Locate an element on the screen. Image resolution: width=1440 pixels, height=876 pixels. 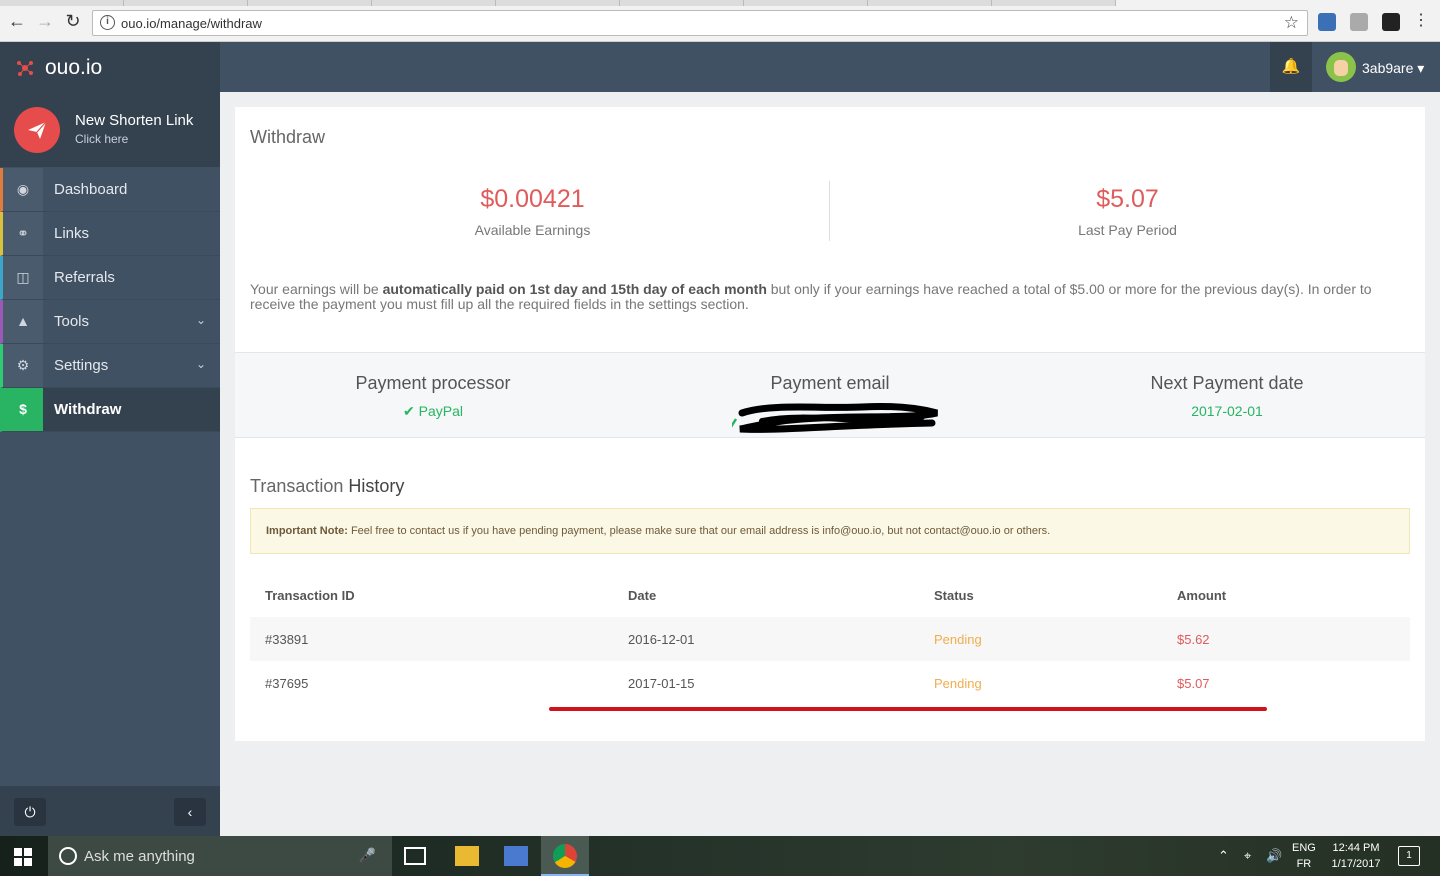
dollar-icon: $ is located at coordinates (23, 409).